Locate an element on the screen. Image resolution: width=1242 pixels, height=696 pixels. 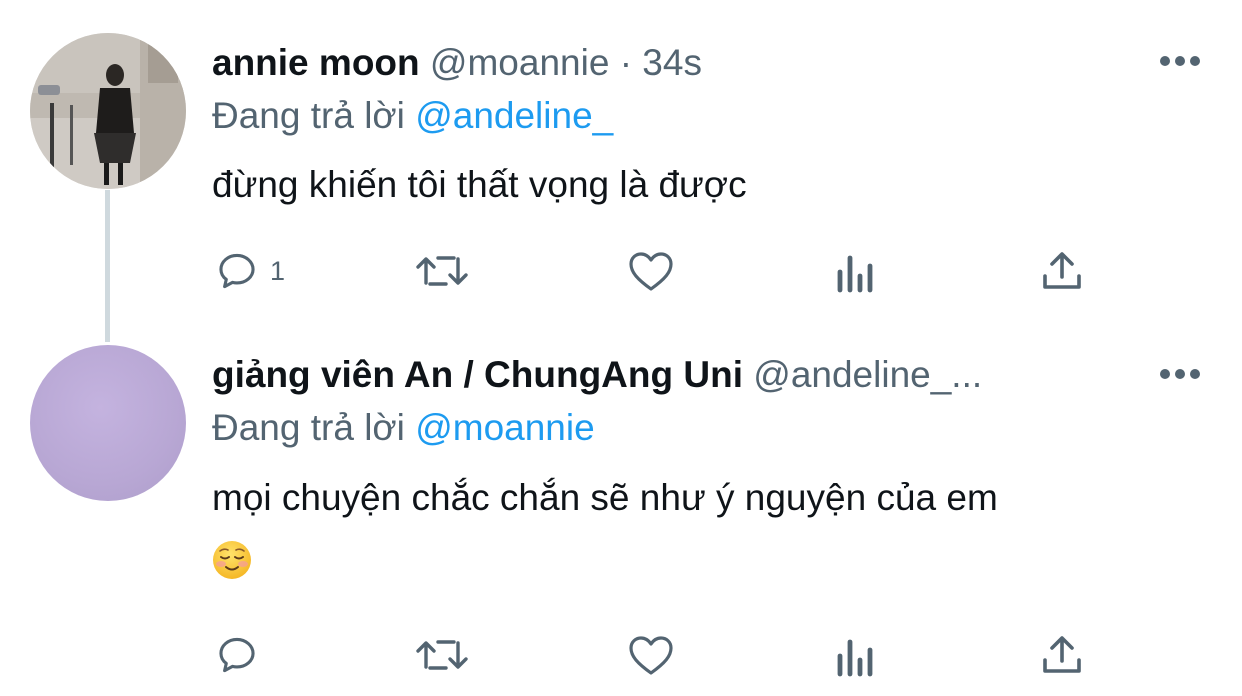
replying-mention-link: @andeline_ is located at coordinates (514, 115).